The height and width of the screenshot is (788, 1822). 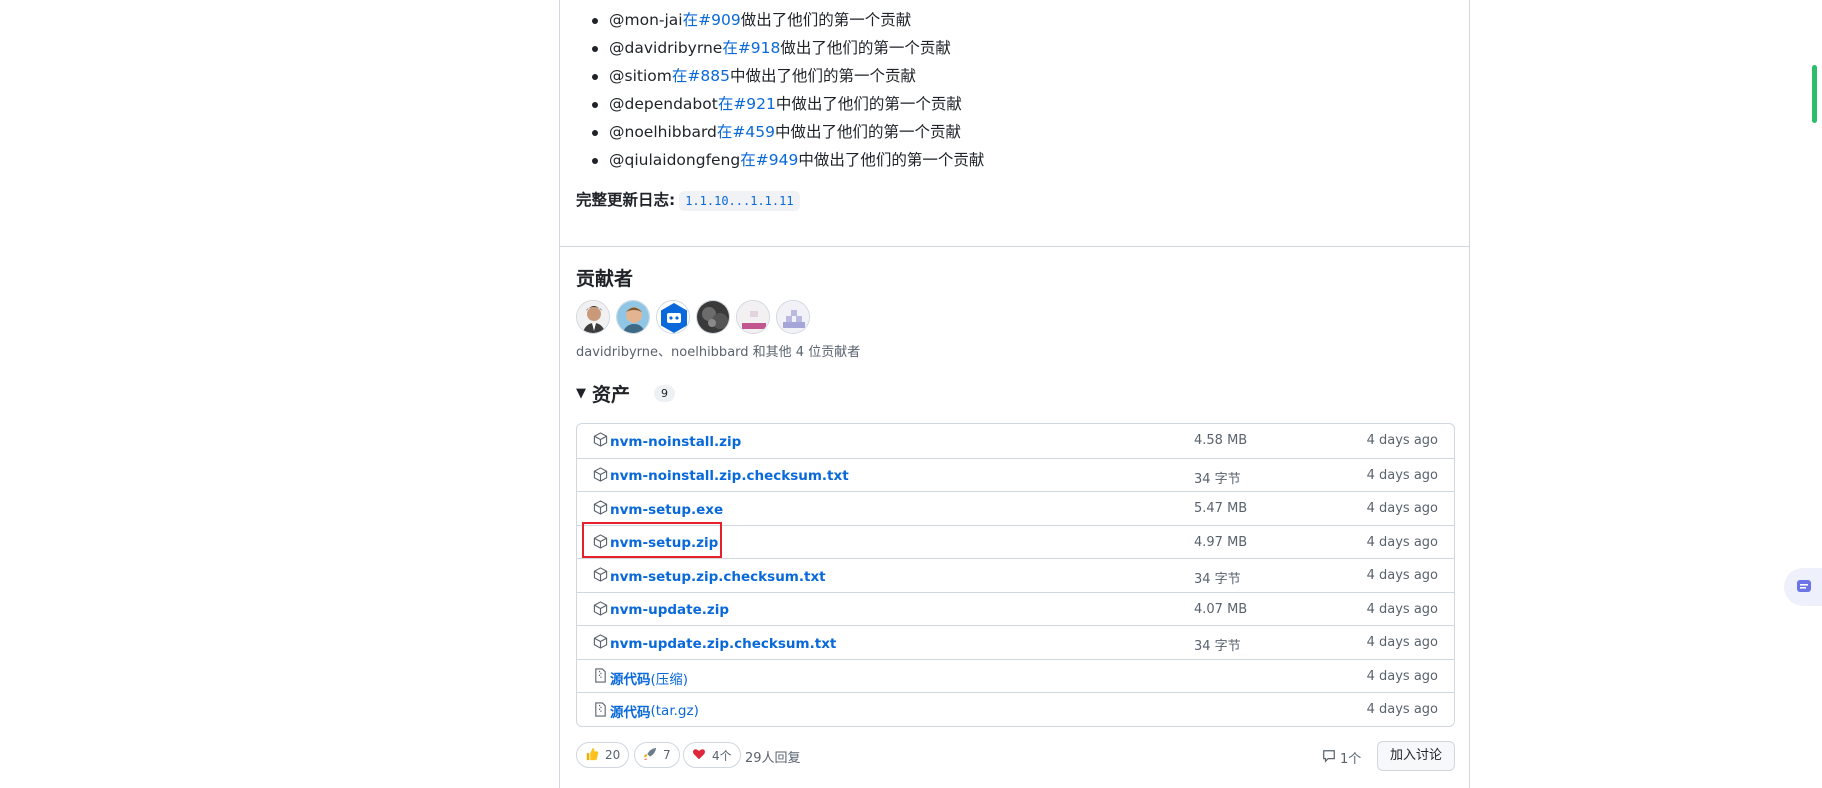 What do you see at coordinates (718, 577) in the screenshot?
I see `asset-name: nvm-setup.zip.checksum.txt` at bounding box center [718, 577].